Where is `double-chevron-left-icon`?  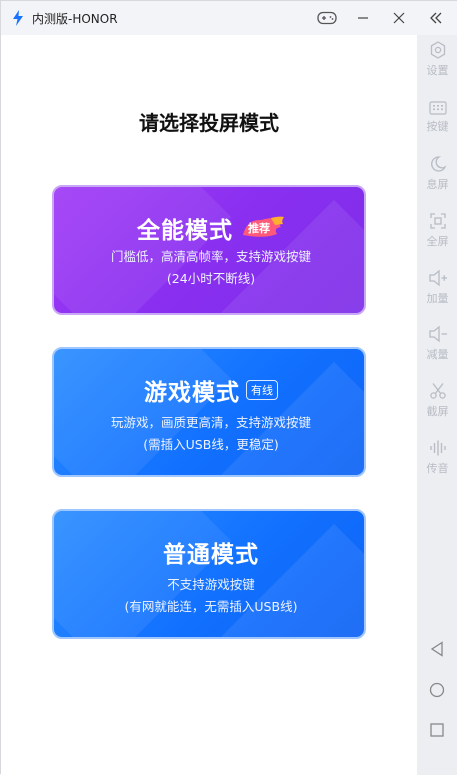 double-chevron-left-icon is located at coordinates (436, 18).